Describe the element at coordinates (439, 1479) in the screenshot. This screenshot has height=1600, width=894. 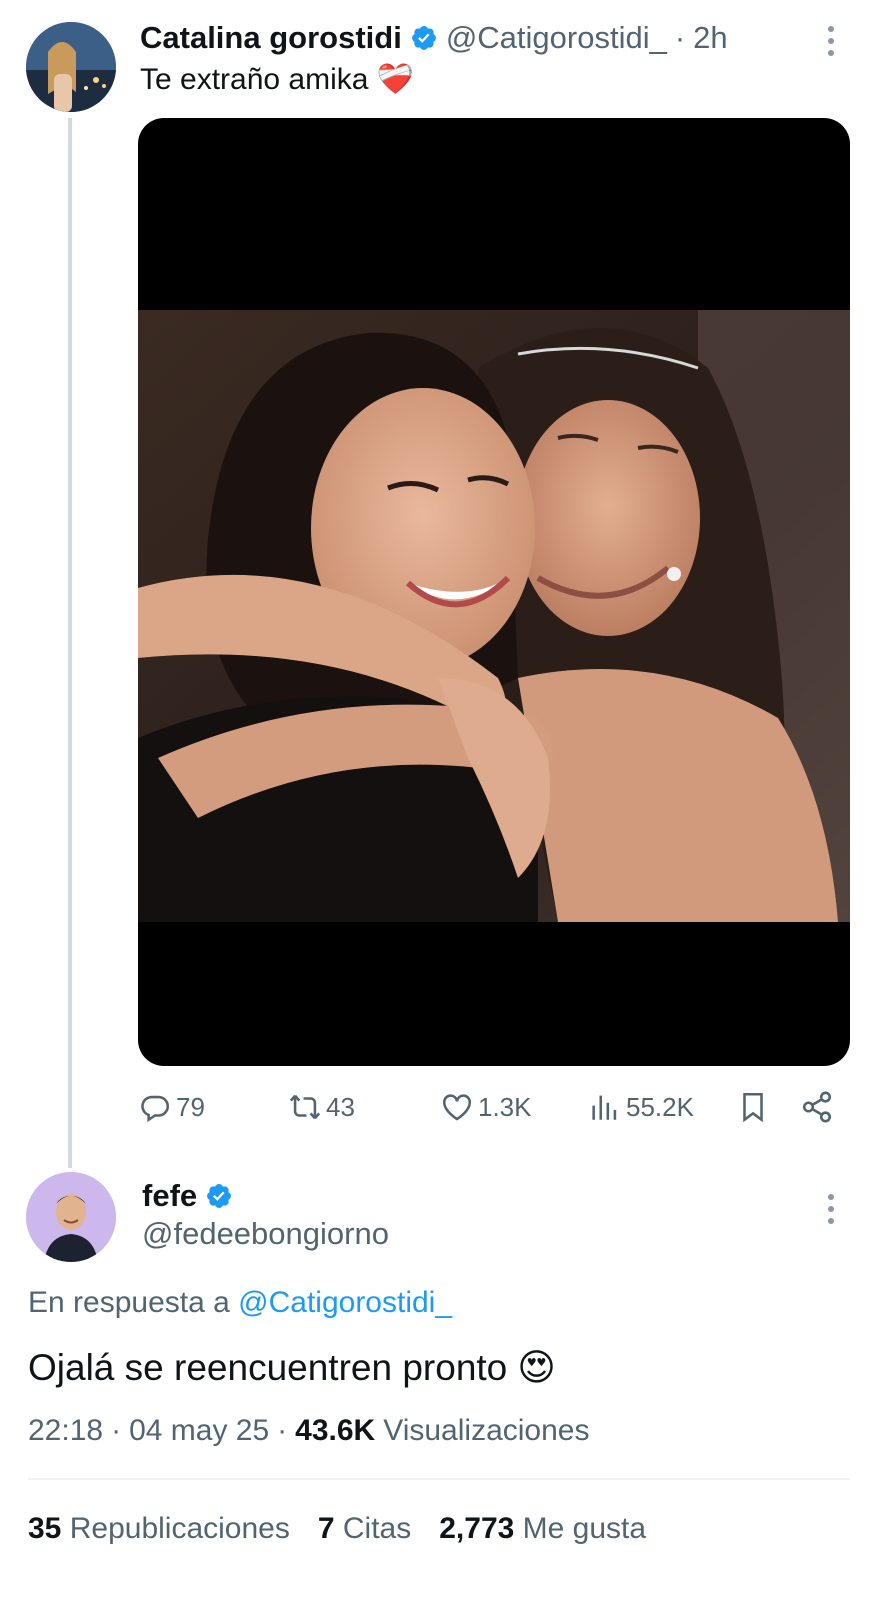
I see `divider` at that location.